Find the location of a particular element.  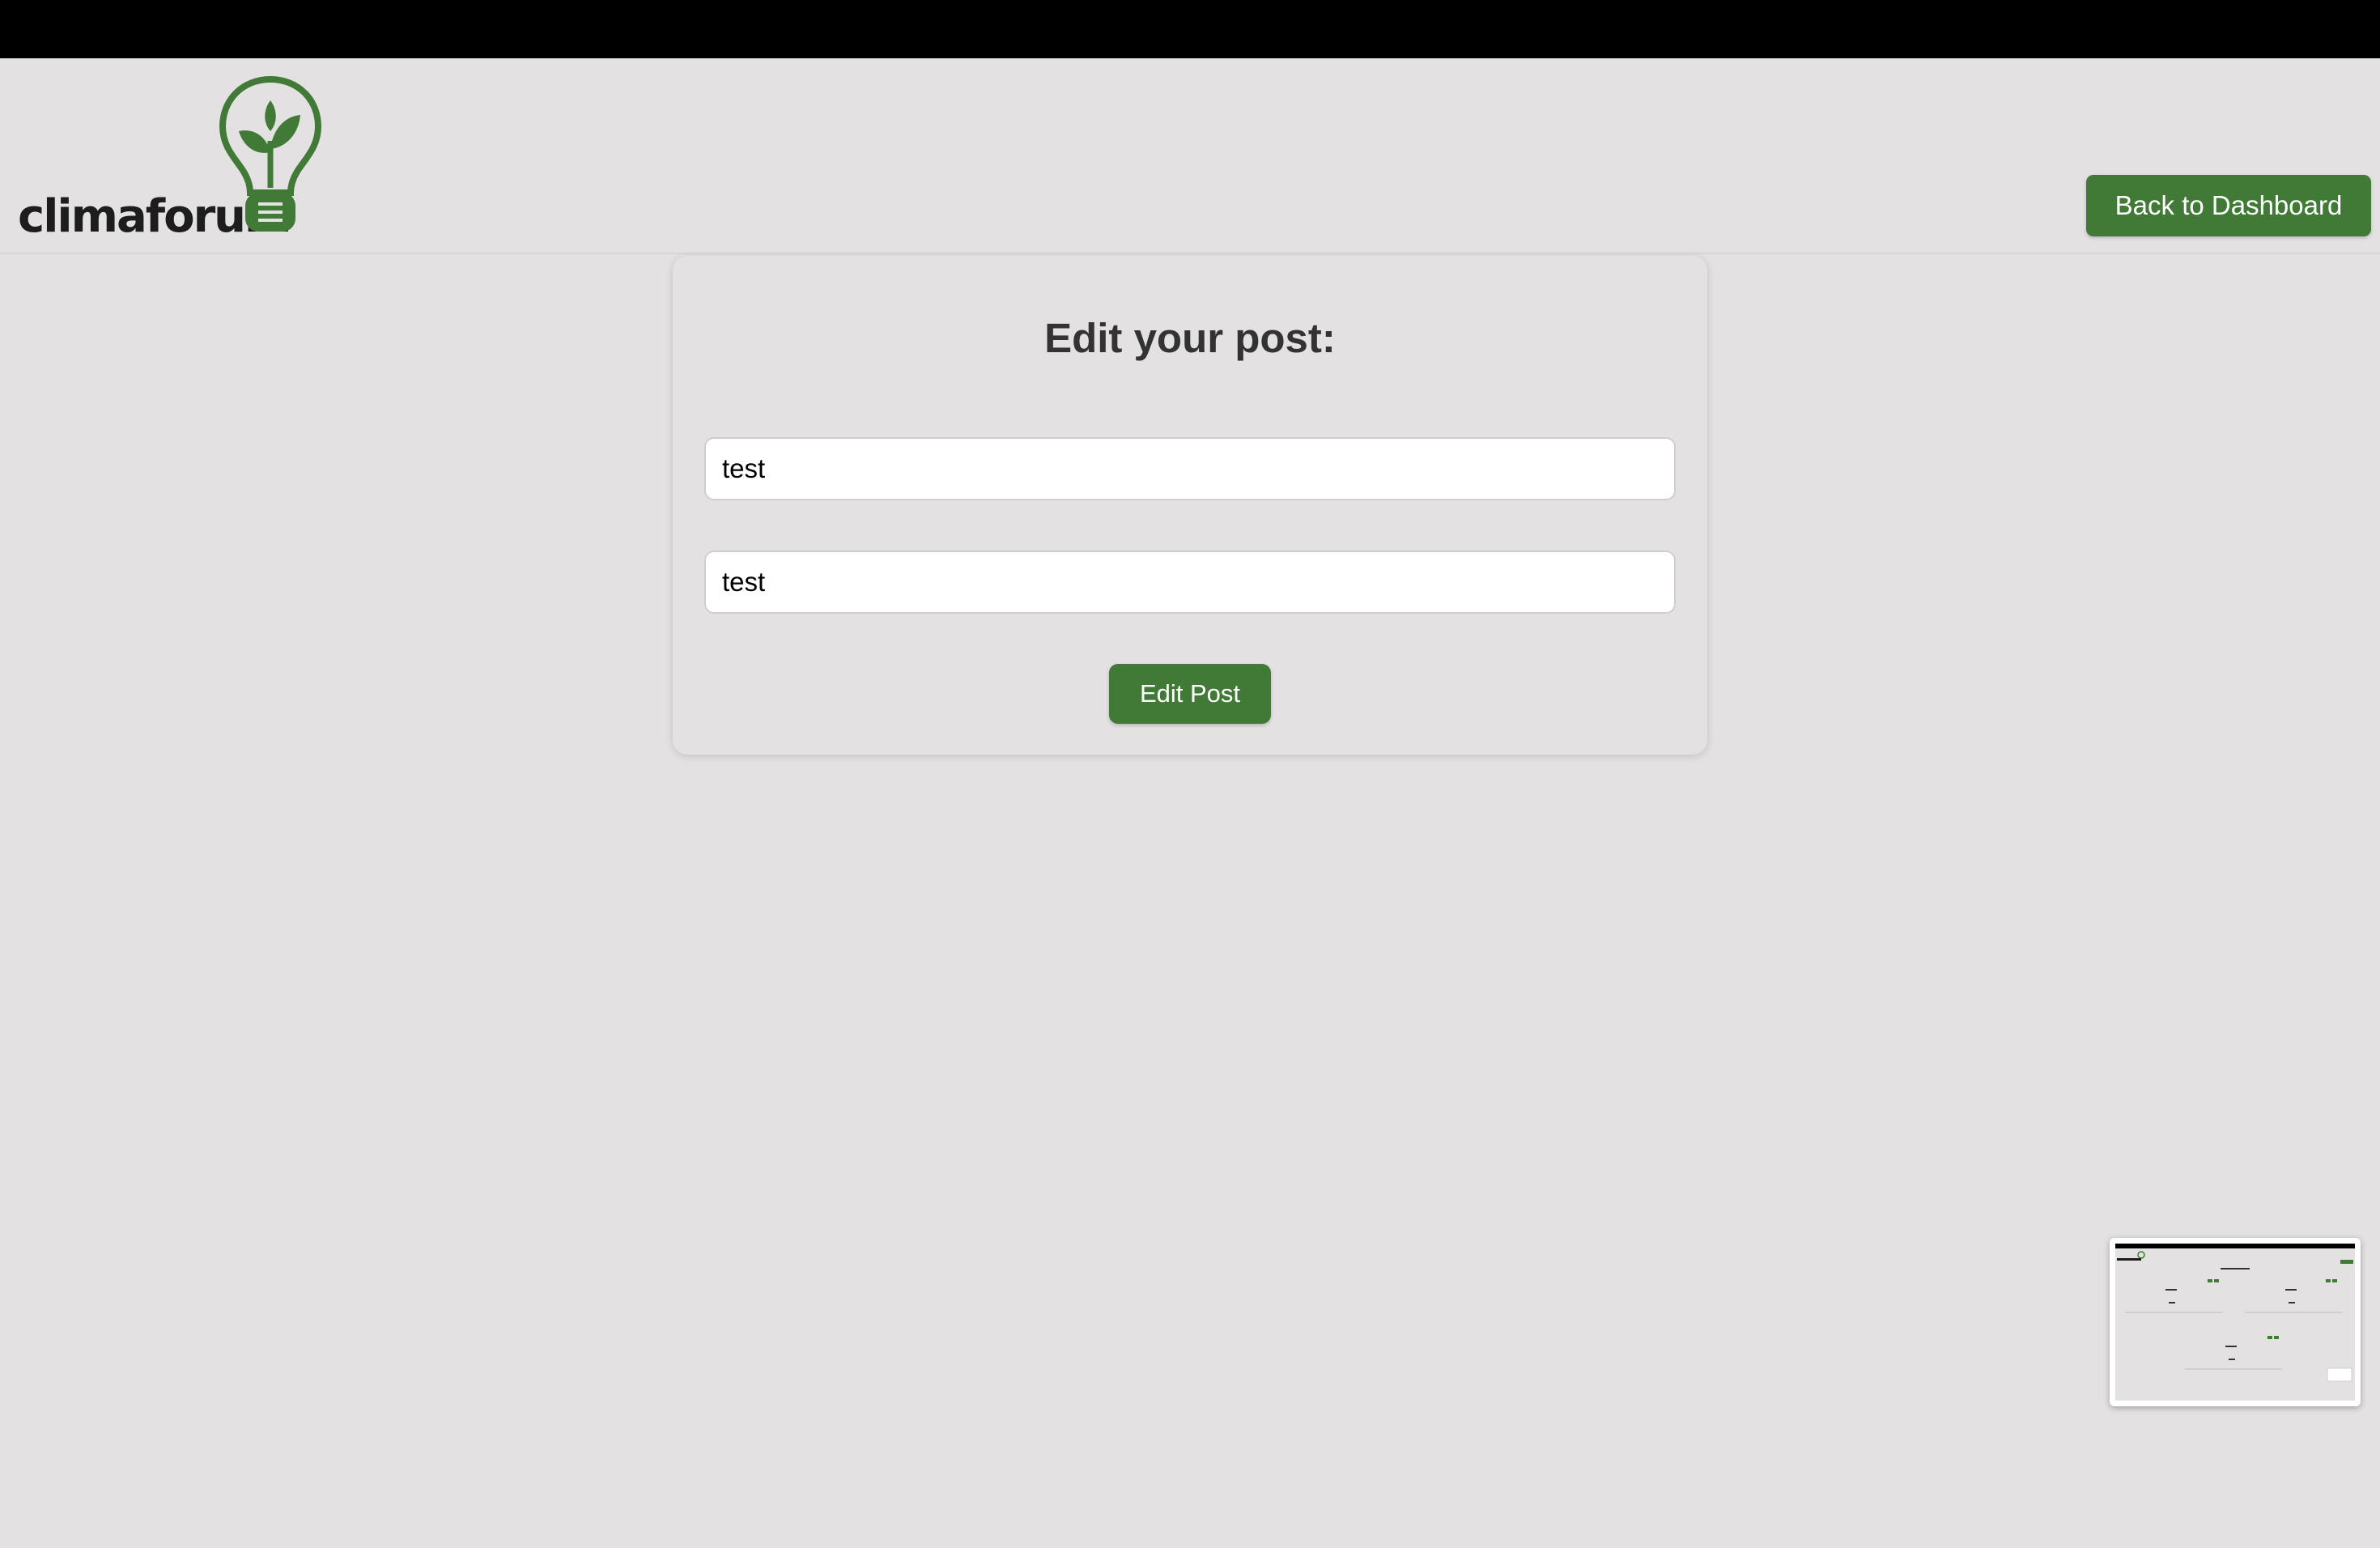

screenshot-thumbnail is located at coordinates (2235, 1322).